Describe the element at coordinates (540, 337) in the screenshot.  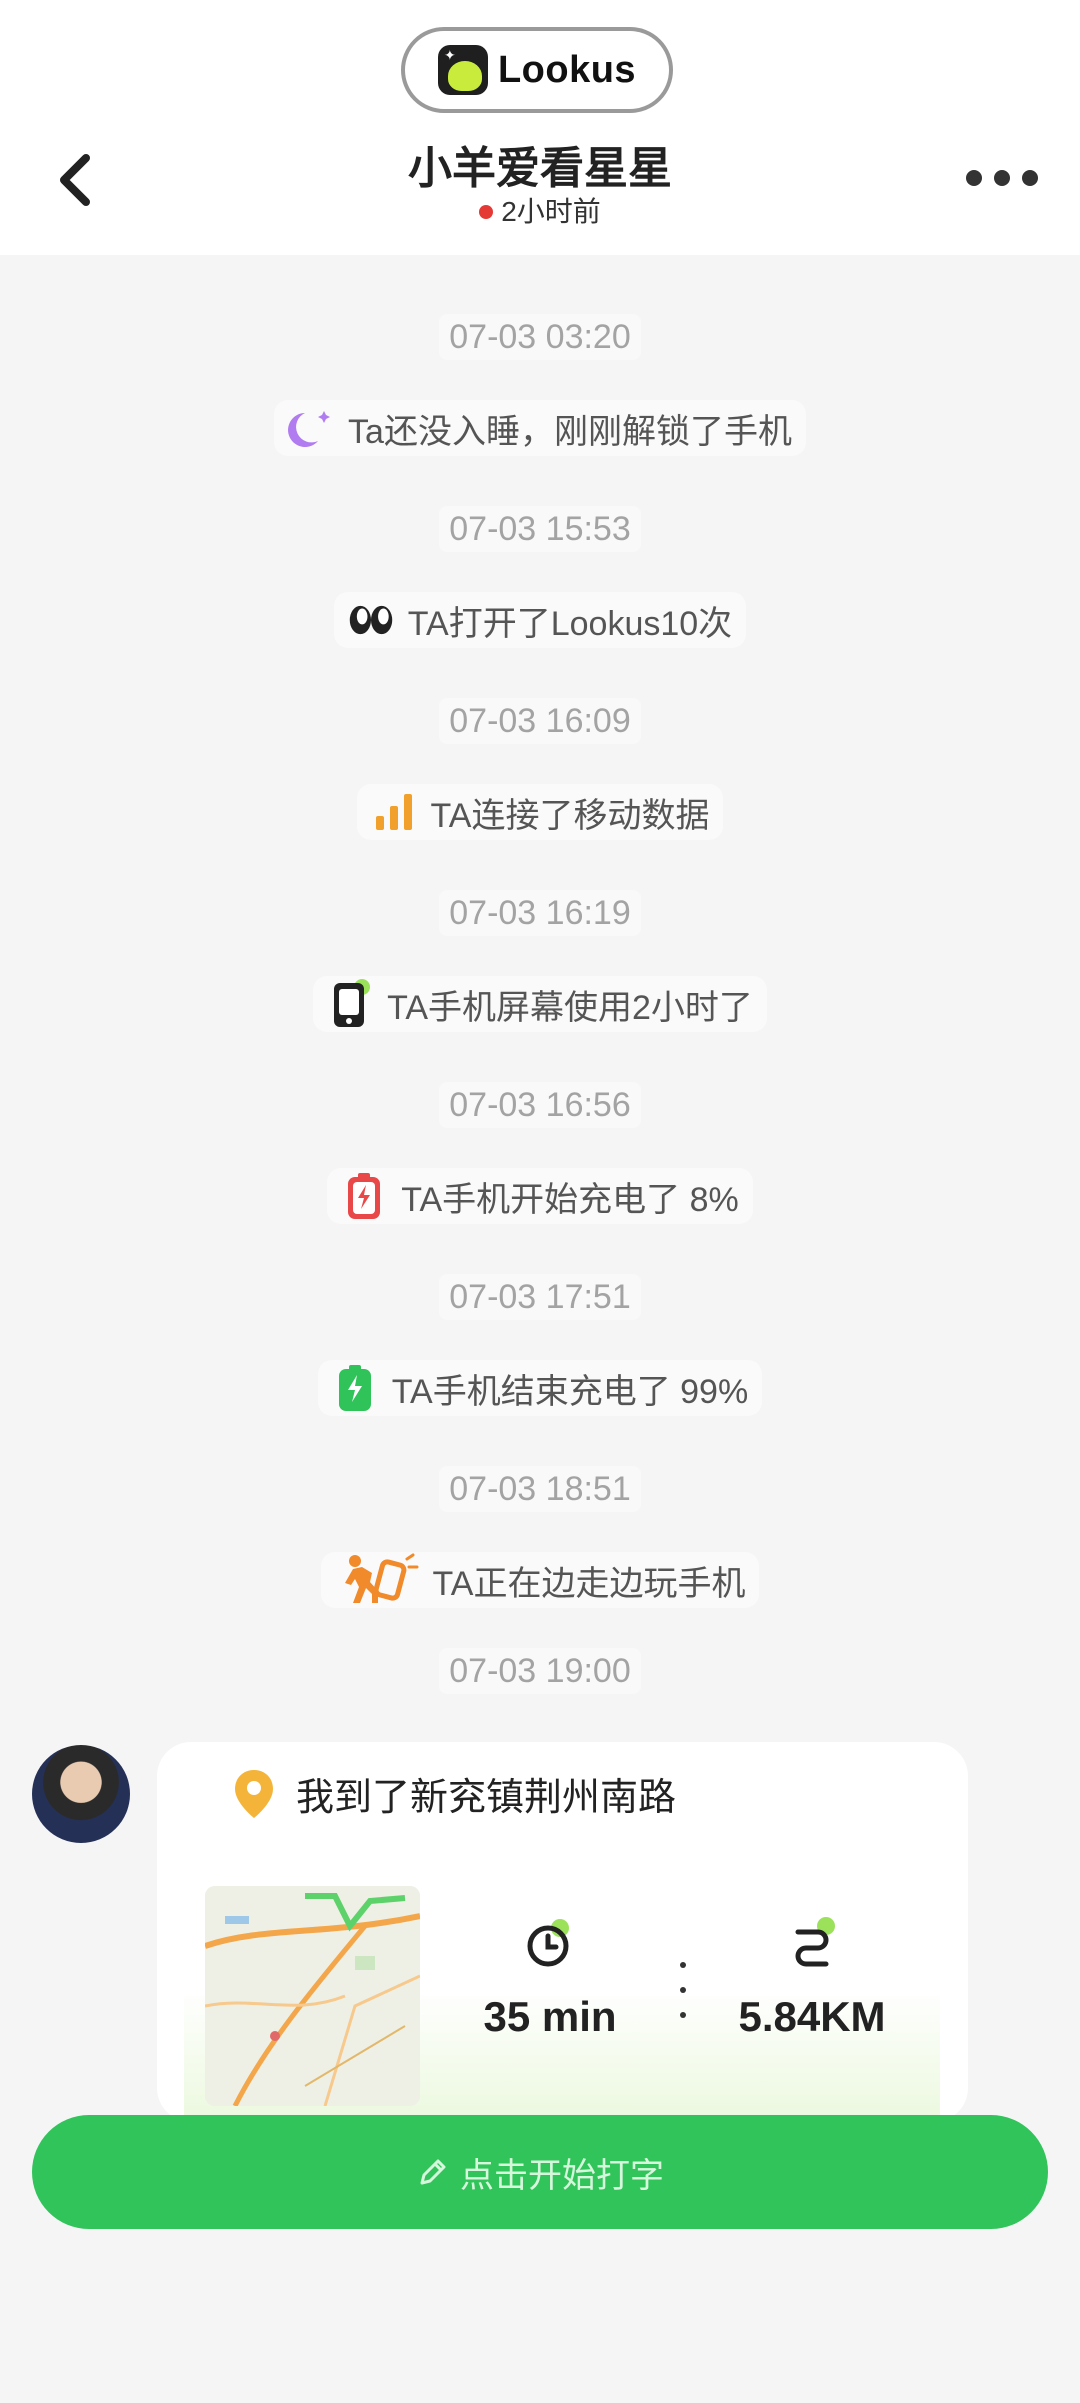
I see `timestamp: 07-03 03:20` at that location.